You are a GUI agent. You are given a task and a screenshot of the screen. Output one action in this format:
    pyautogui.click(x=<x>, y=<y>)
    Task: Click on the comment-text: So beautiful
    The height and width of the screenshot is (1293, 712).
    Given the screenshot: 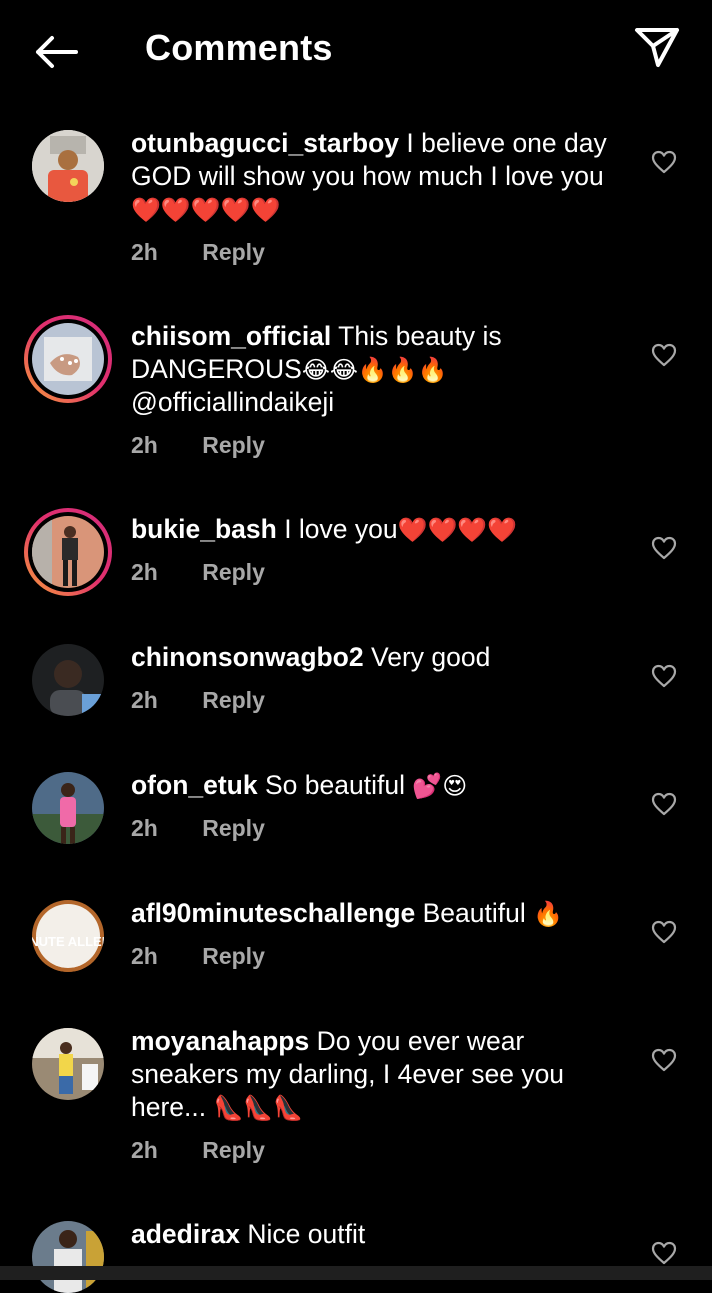 What is the action you would take?
    pyautogui.click(x=335, y=785)
    